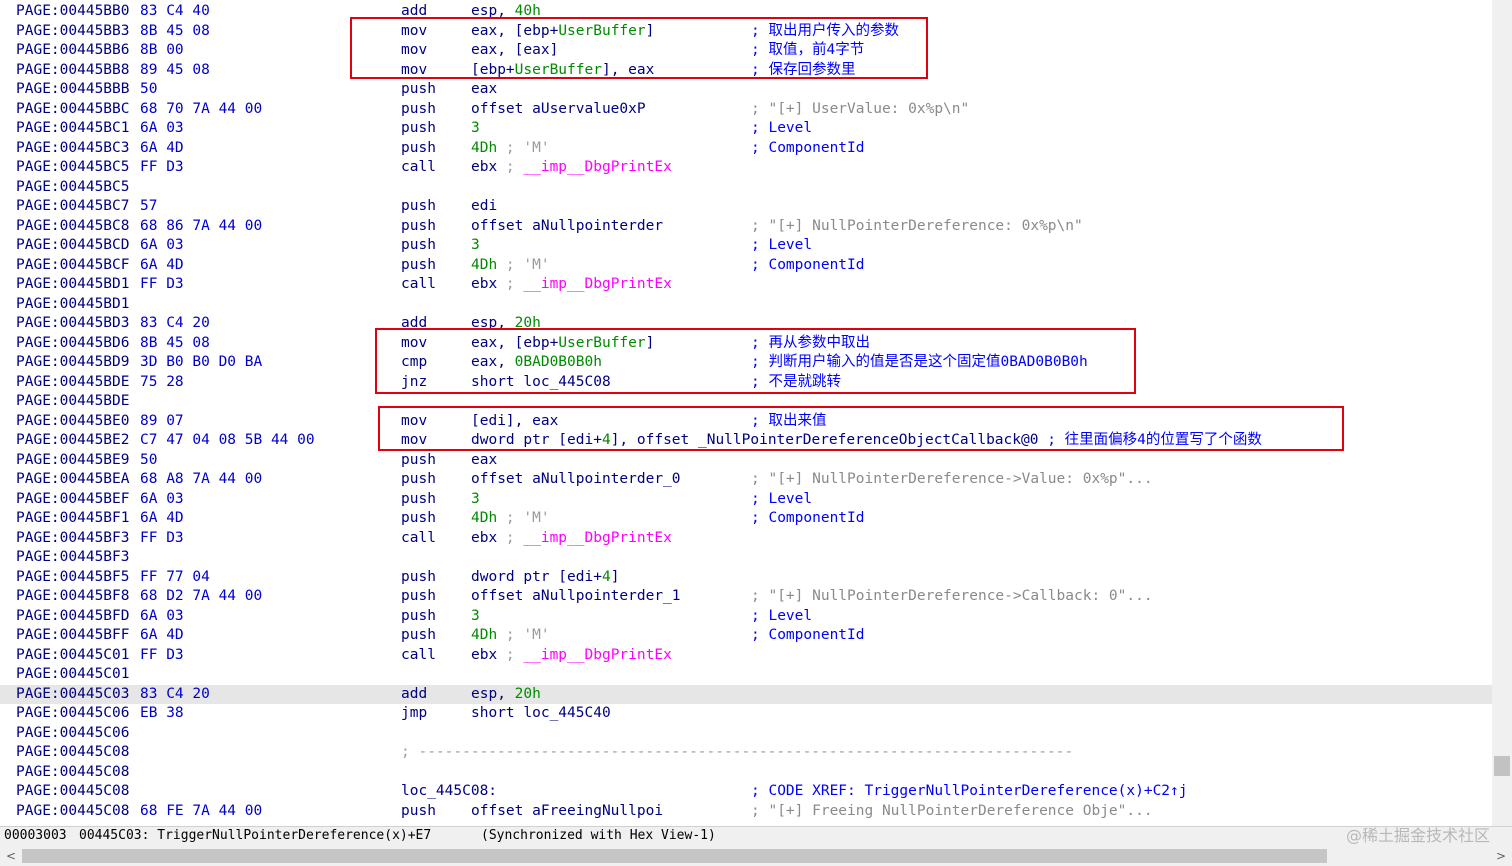 The height and width of the screenshot is (866, 1512). Describe the element at coordinates (1502, 413) in the screenshot. I see `vertical-scrollbar` at that location.